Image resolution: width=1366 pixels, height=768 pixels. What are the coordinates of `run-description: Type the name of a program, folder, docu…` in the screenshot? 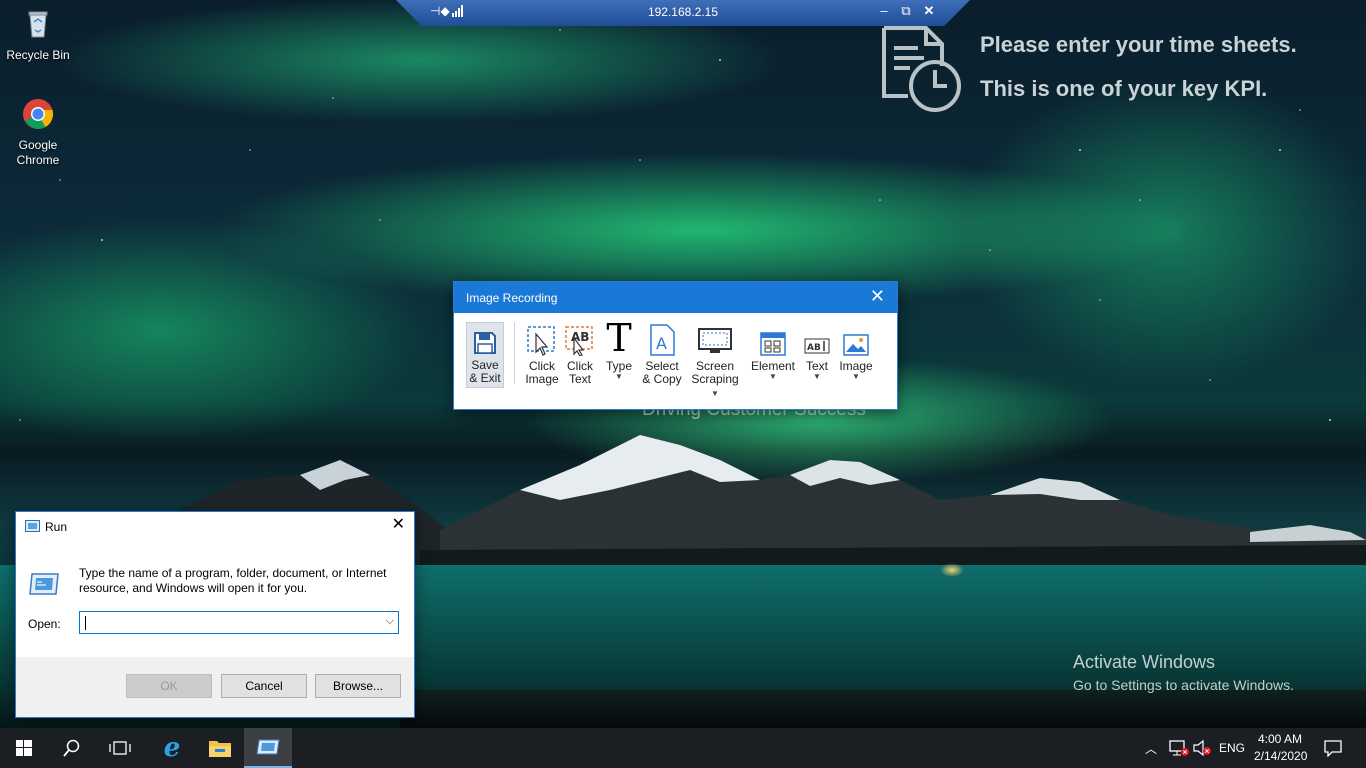 It's located at (233, 580).